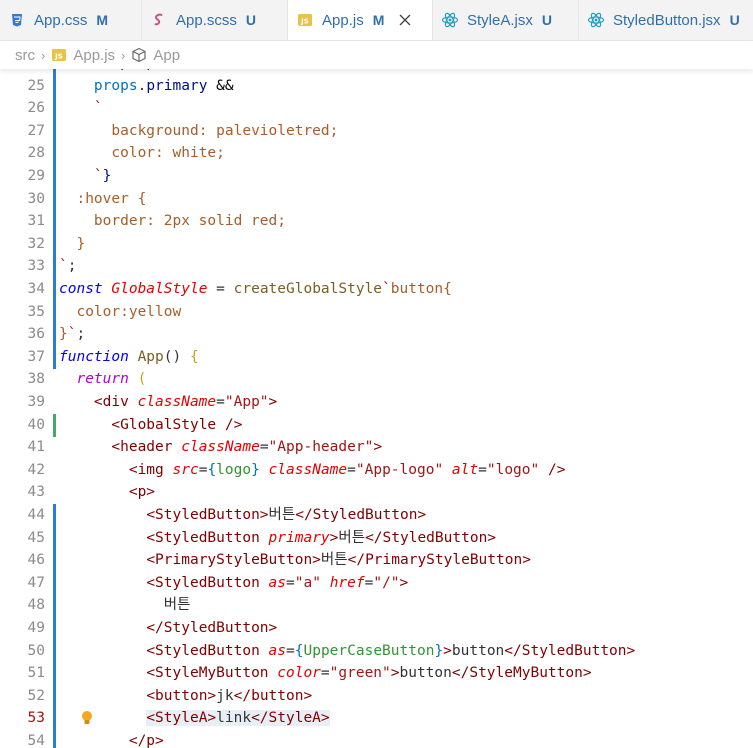 The height and width of the screenshot is (748, 753). What do you see at coordinates (376, 267) in the screenshot?
I see `code-line: 33 `;` at bounding box center [376, 267].